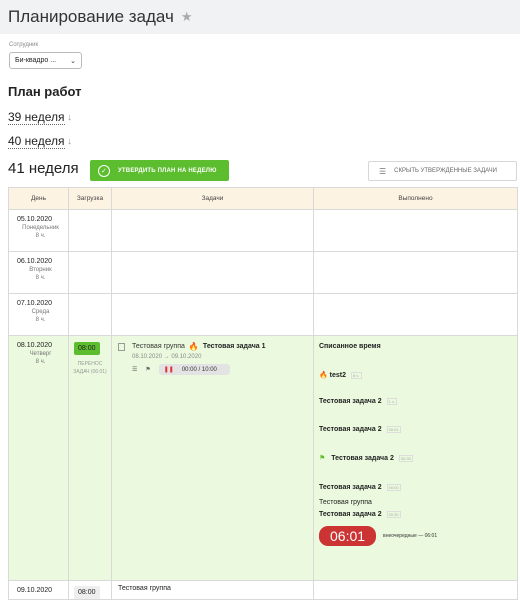 This screenshot has width=520, height=600. I want to click on week-link-40: 40 неделя, so click(36, 142).